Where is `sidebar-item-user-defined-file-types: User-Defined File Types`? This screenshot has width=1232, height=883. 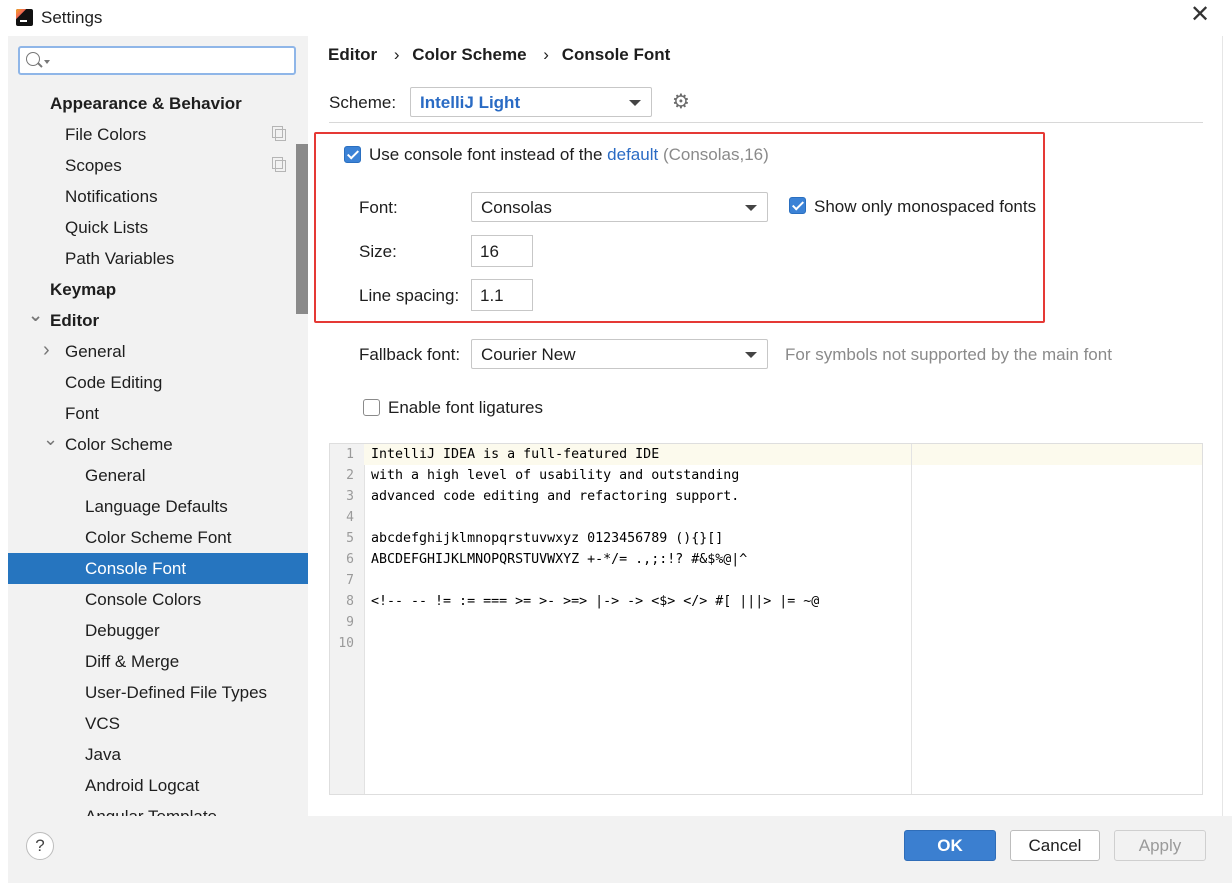
sidebar-item-user-defined-file-types: User-Defined File Types is located at coordinates (158, 692).